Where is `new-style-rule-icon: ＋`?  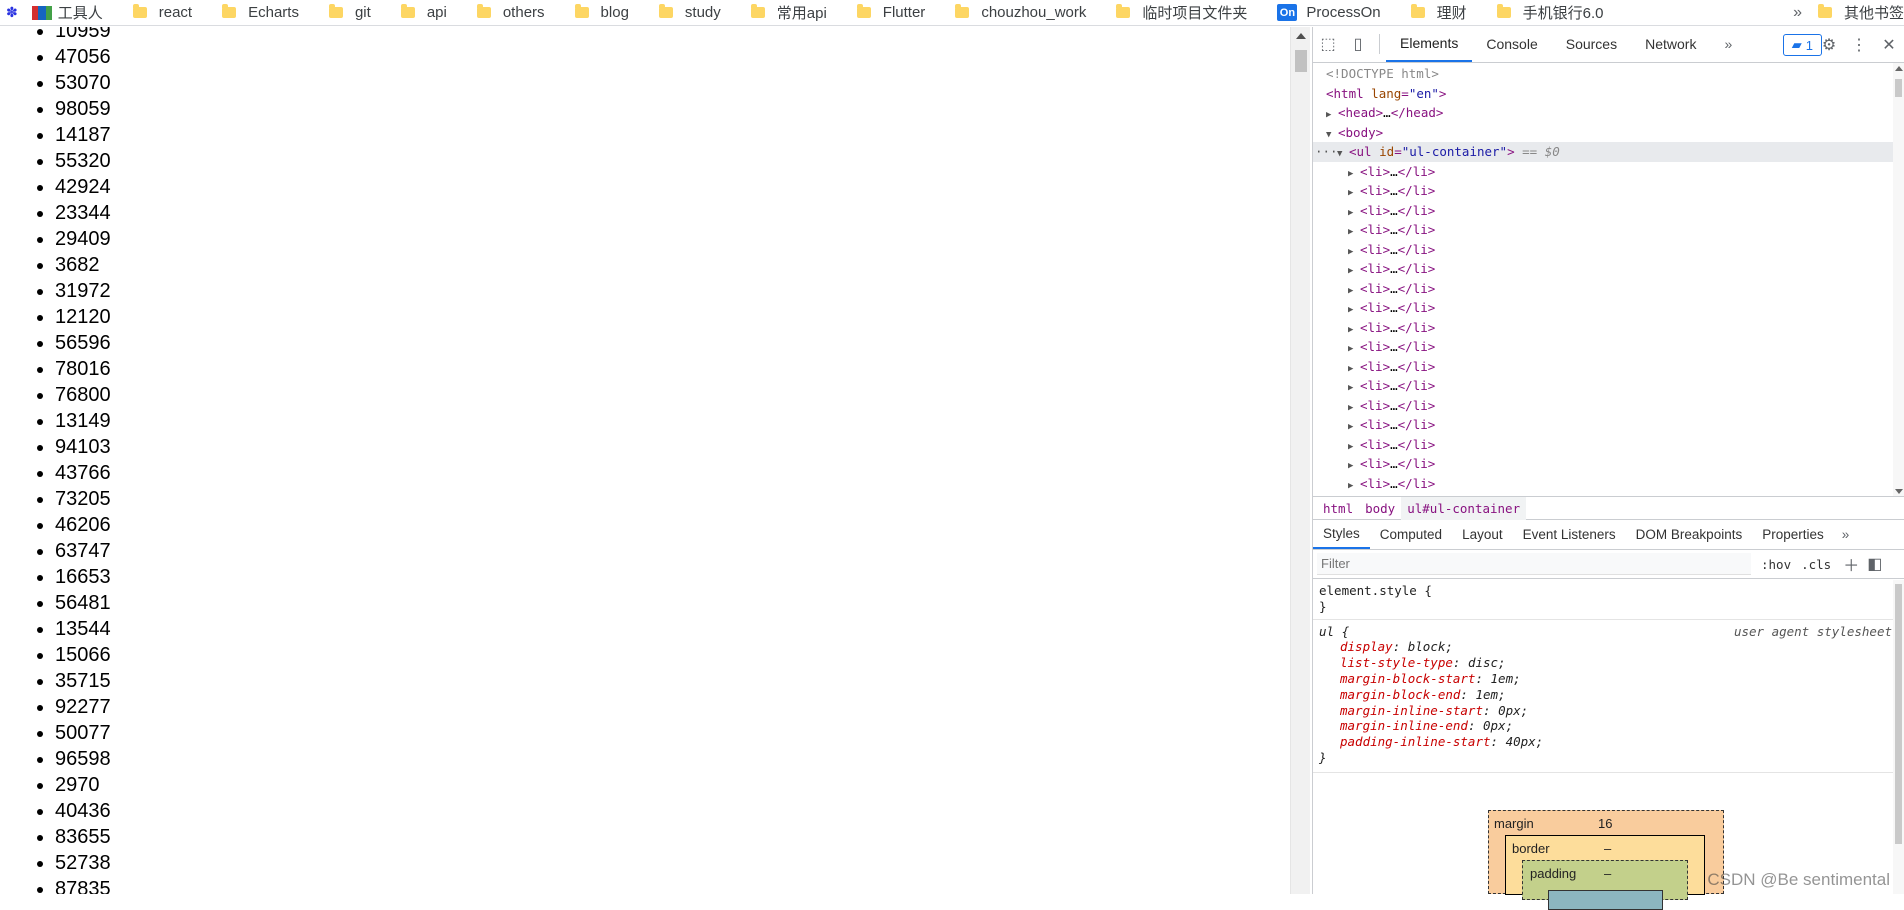
new-style-rule-icon: ＋ is located at coordinates (1851, 564).